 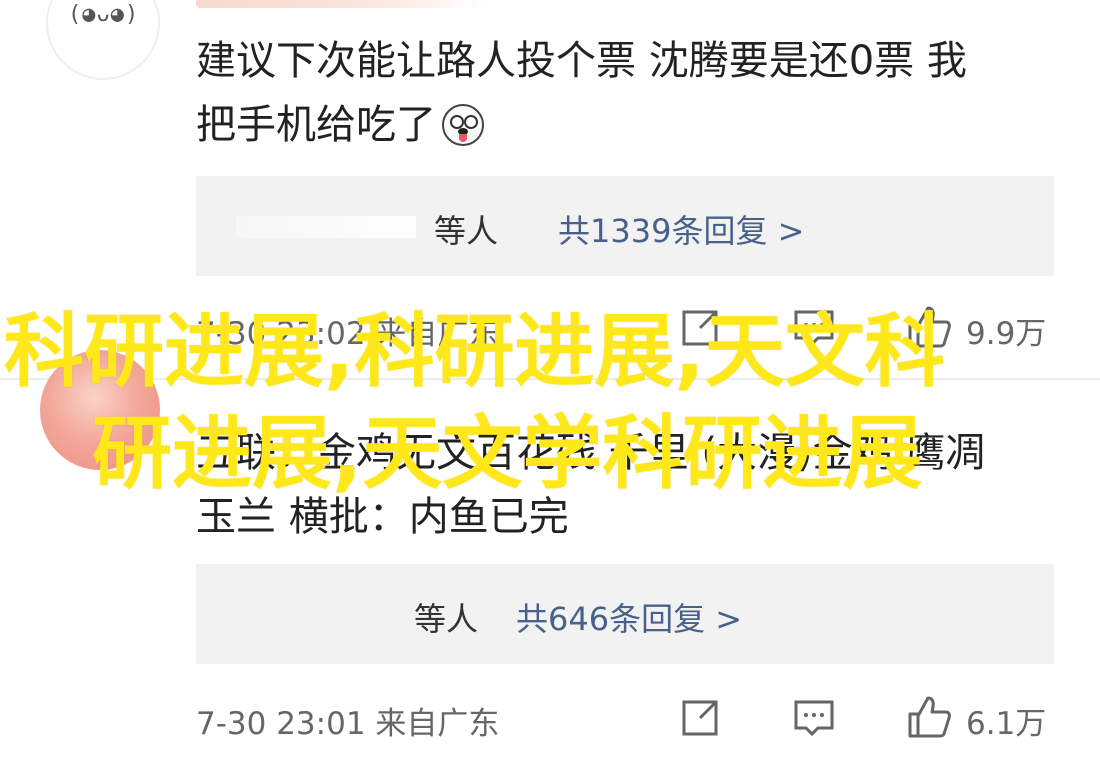 What do you see at coordinates (316, 125) in the screenshot?
I see `comment-text-line: 把手机给吃了` at bounding box center [316, 125].